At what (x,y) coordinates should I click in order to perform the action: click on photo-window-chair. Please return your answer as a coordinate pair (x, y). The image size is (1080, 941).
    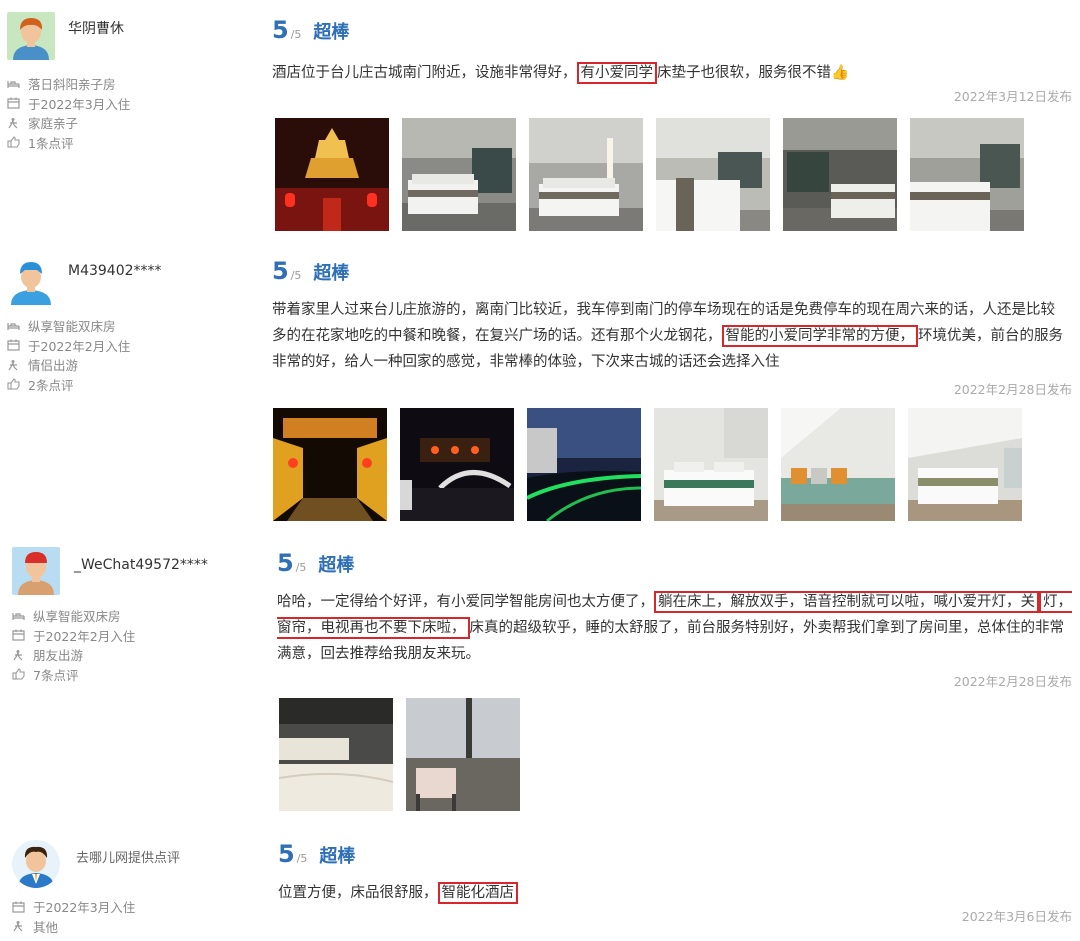
    Looking at the image, I should click on (463, 754).